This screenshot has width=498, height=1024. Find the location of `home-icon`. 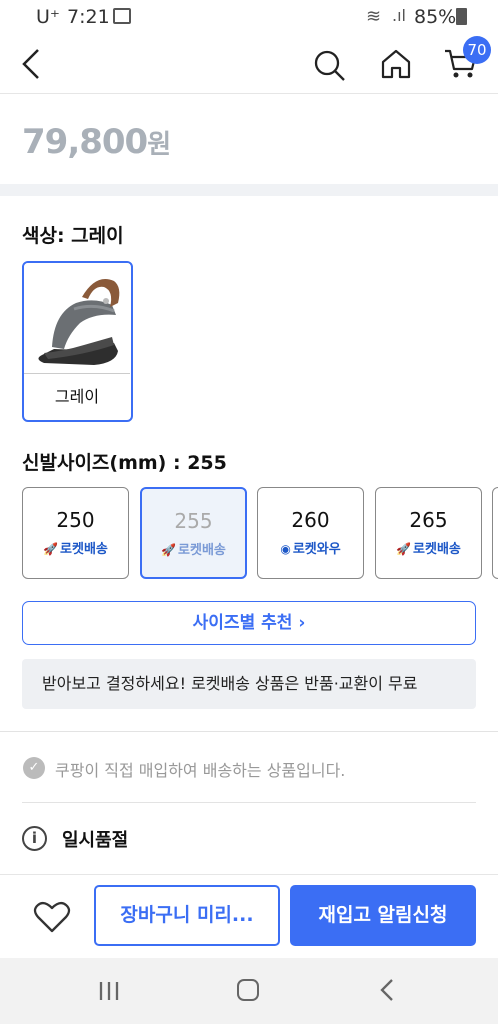

home-icon is located at coordinates (396, 64).